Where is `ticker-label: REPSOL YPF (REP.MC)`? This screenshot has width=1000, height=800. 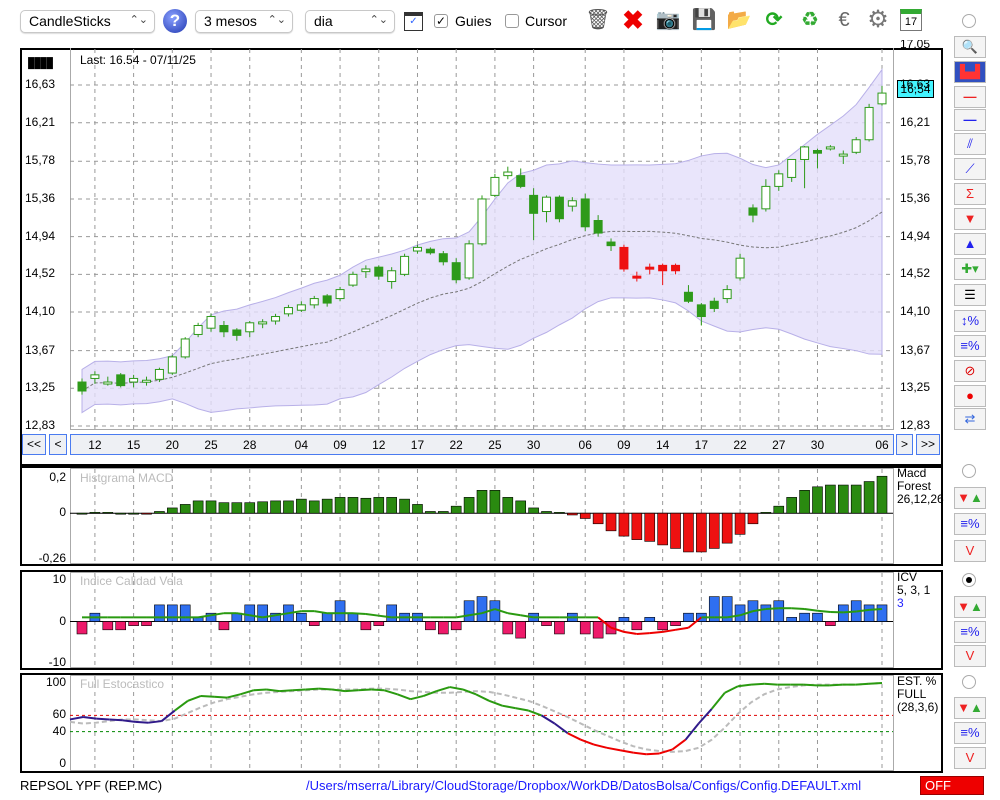 ticker-label: REPSOL YPF (REP.MC) is located at coordinates (91, 785).